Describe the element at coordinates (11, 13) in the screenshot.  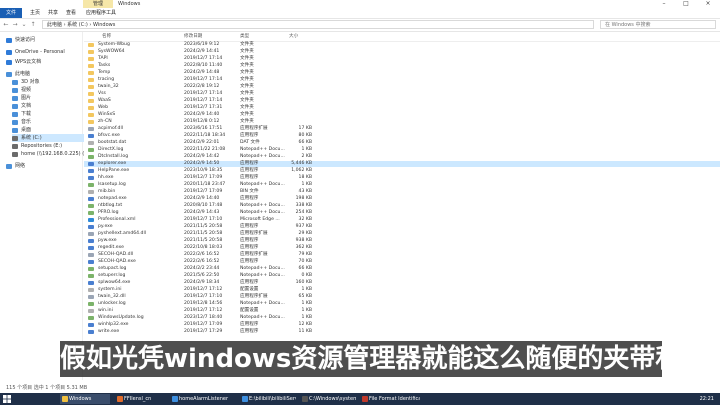
I see `tab-file: 文件` at that location.